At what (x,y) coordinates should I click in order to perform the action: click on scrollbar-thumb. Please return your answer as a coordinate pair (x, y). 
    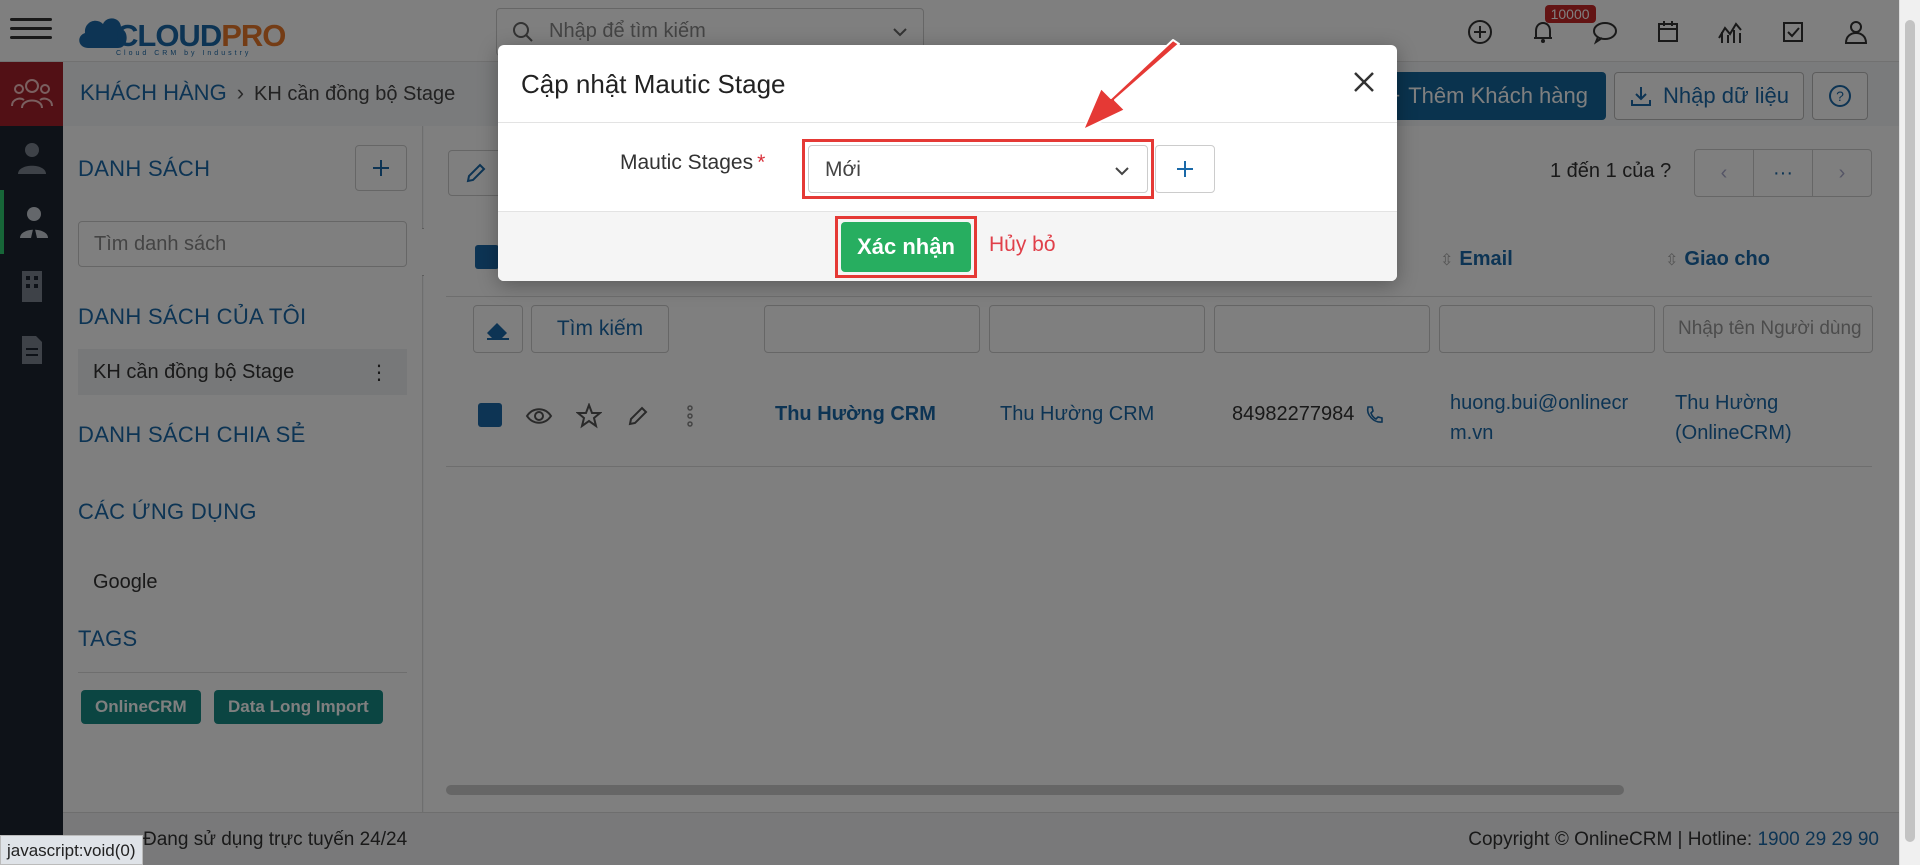
    Looking at the image, I should click on (1910, 431).